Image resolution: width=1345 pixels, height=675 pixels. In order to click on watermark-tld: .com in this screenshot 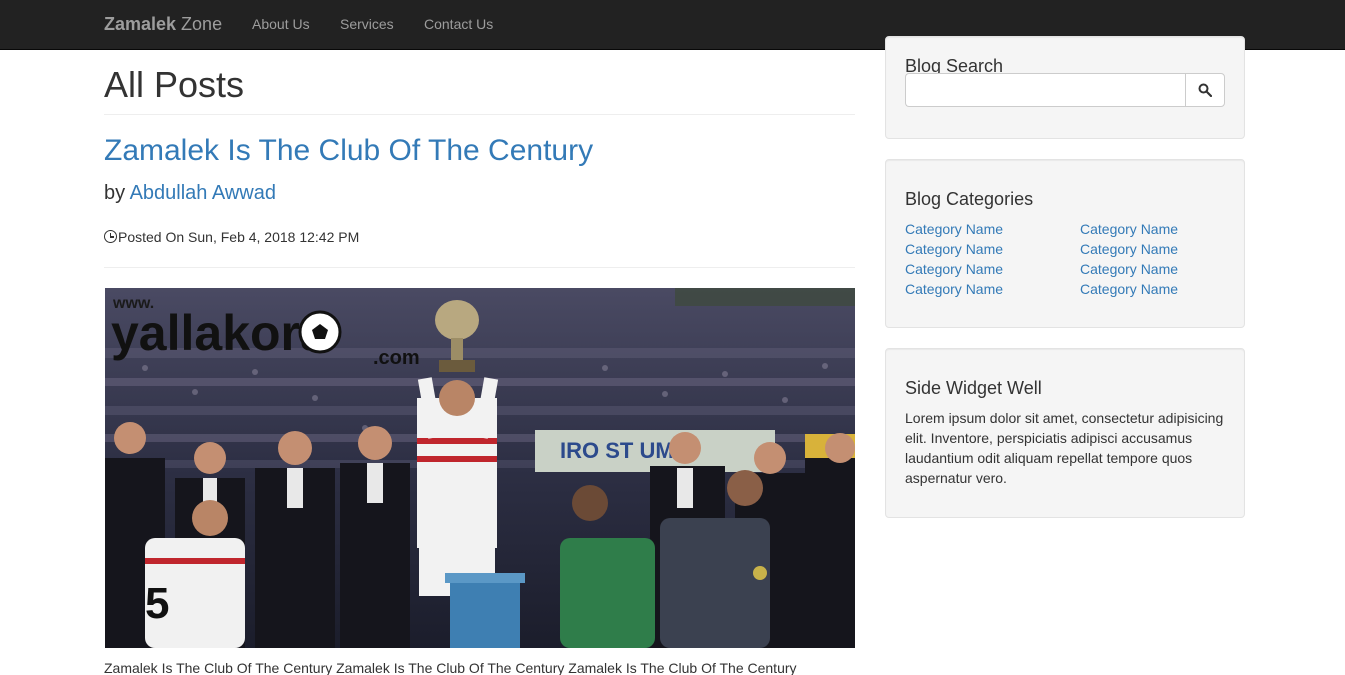, I will do `click(396, 358)`.